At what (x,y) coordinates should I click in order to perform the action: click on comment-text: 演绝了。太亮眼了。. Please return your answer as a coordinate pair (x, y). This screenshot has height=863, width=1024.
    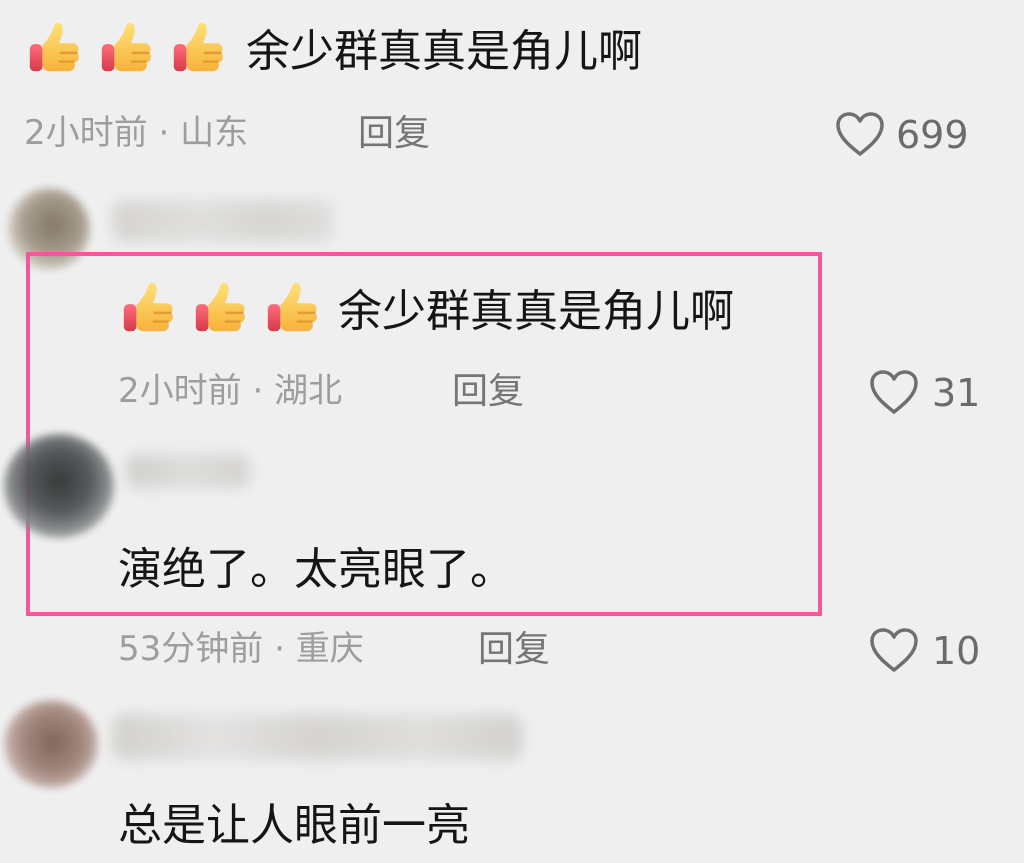
    Looking at the image, I should click on (316, 569).